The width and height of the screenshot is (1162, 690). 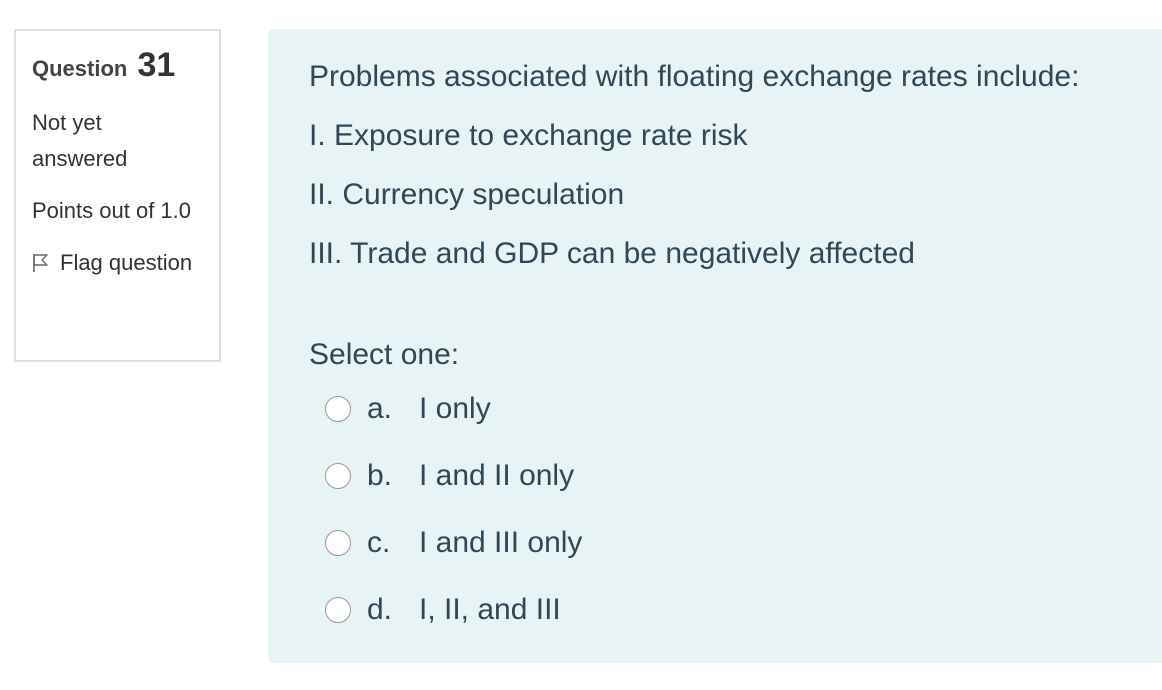 I want to click on option-label-a: I only, so click(x=455, y=408).